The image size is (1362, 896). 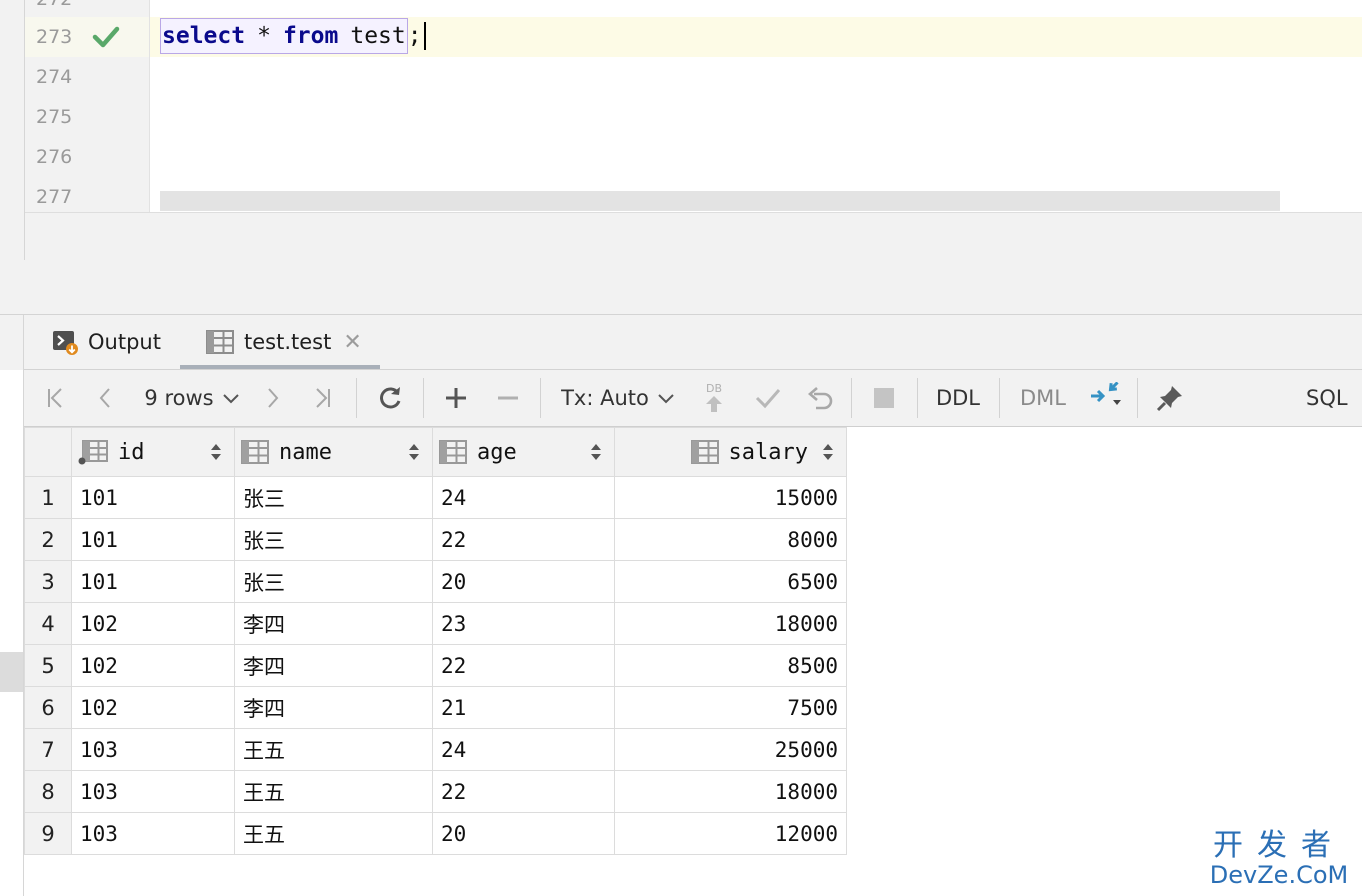 I want to click on refresh-icon, so click(x=390, y=398).